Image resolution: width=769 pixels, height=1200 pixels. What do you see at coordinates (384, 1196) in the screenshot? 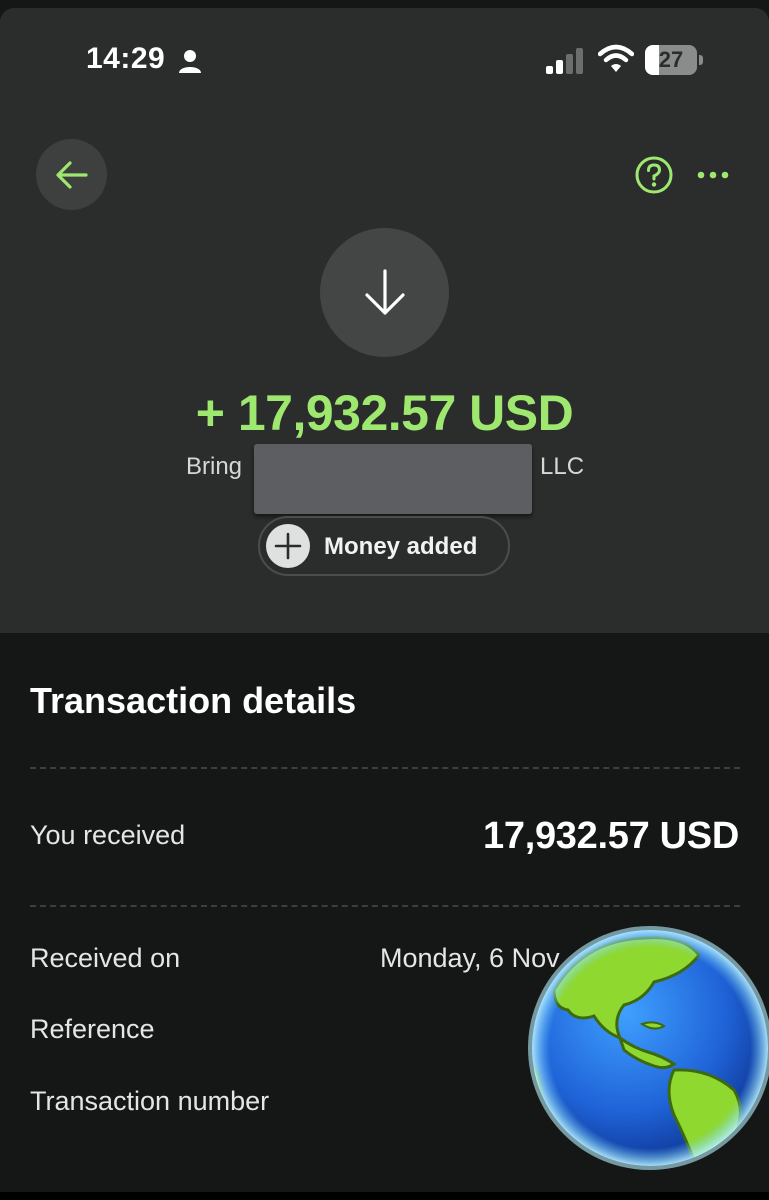
I see `bottom-edge` at bounding box center [384, 1196].